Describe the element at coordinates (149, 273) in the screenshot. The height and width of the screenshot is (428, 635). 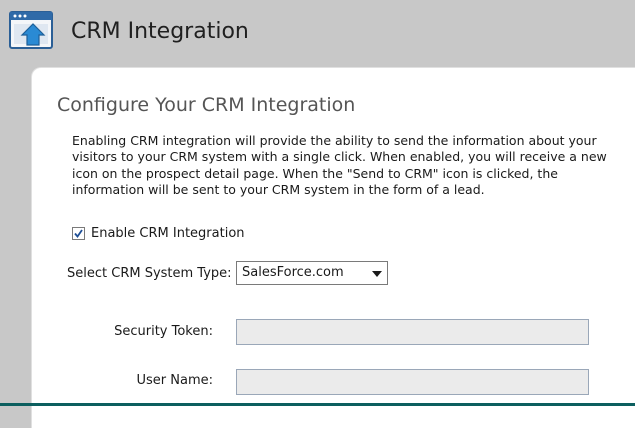
I see `crm-type-label: Select CRM System Type:` at that location.